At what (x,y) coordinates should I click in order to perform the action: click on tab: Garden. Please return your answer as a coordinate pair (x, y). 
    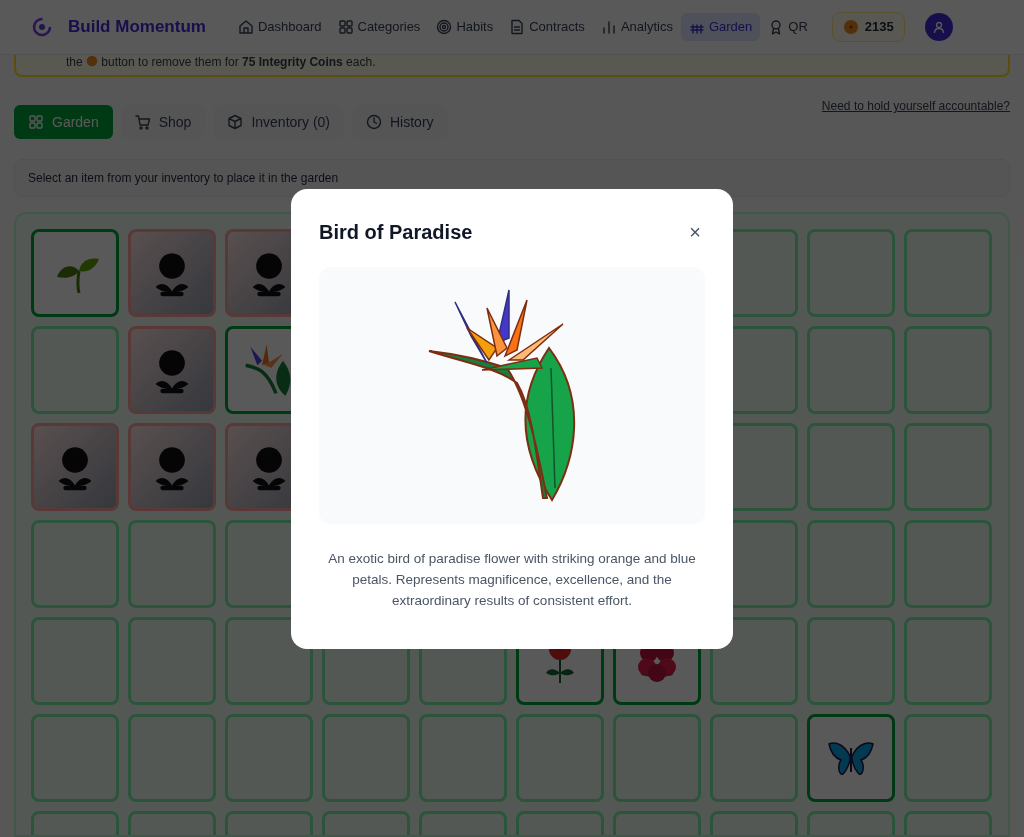
    Looking at the image, I should click on (63, 122).